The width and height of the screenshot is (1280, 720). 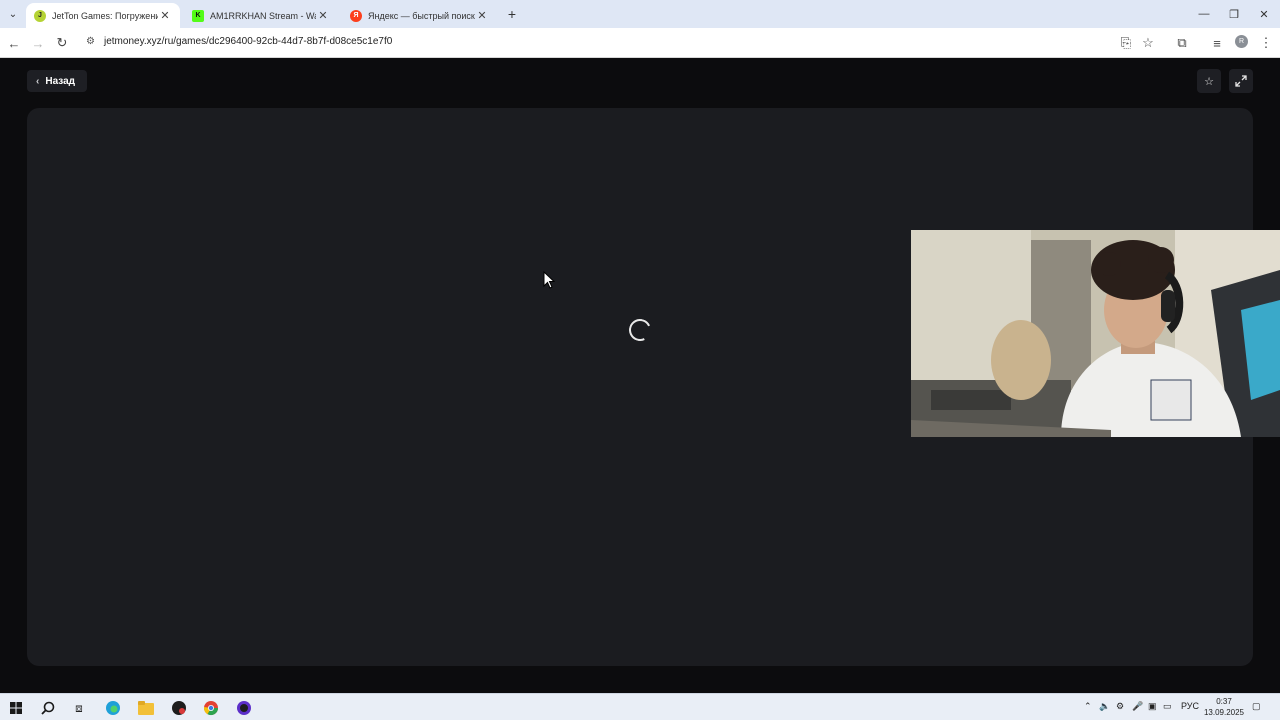 What do you see at coordinates (60, 81) in the screenshot?
I see `back-button-label: Назад` at bounding box center [60, 81].